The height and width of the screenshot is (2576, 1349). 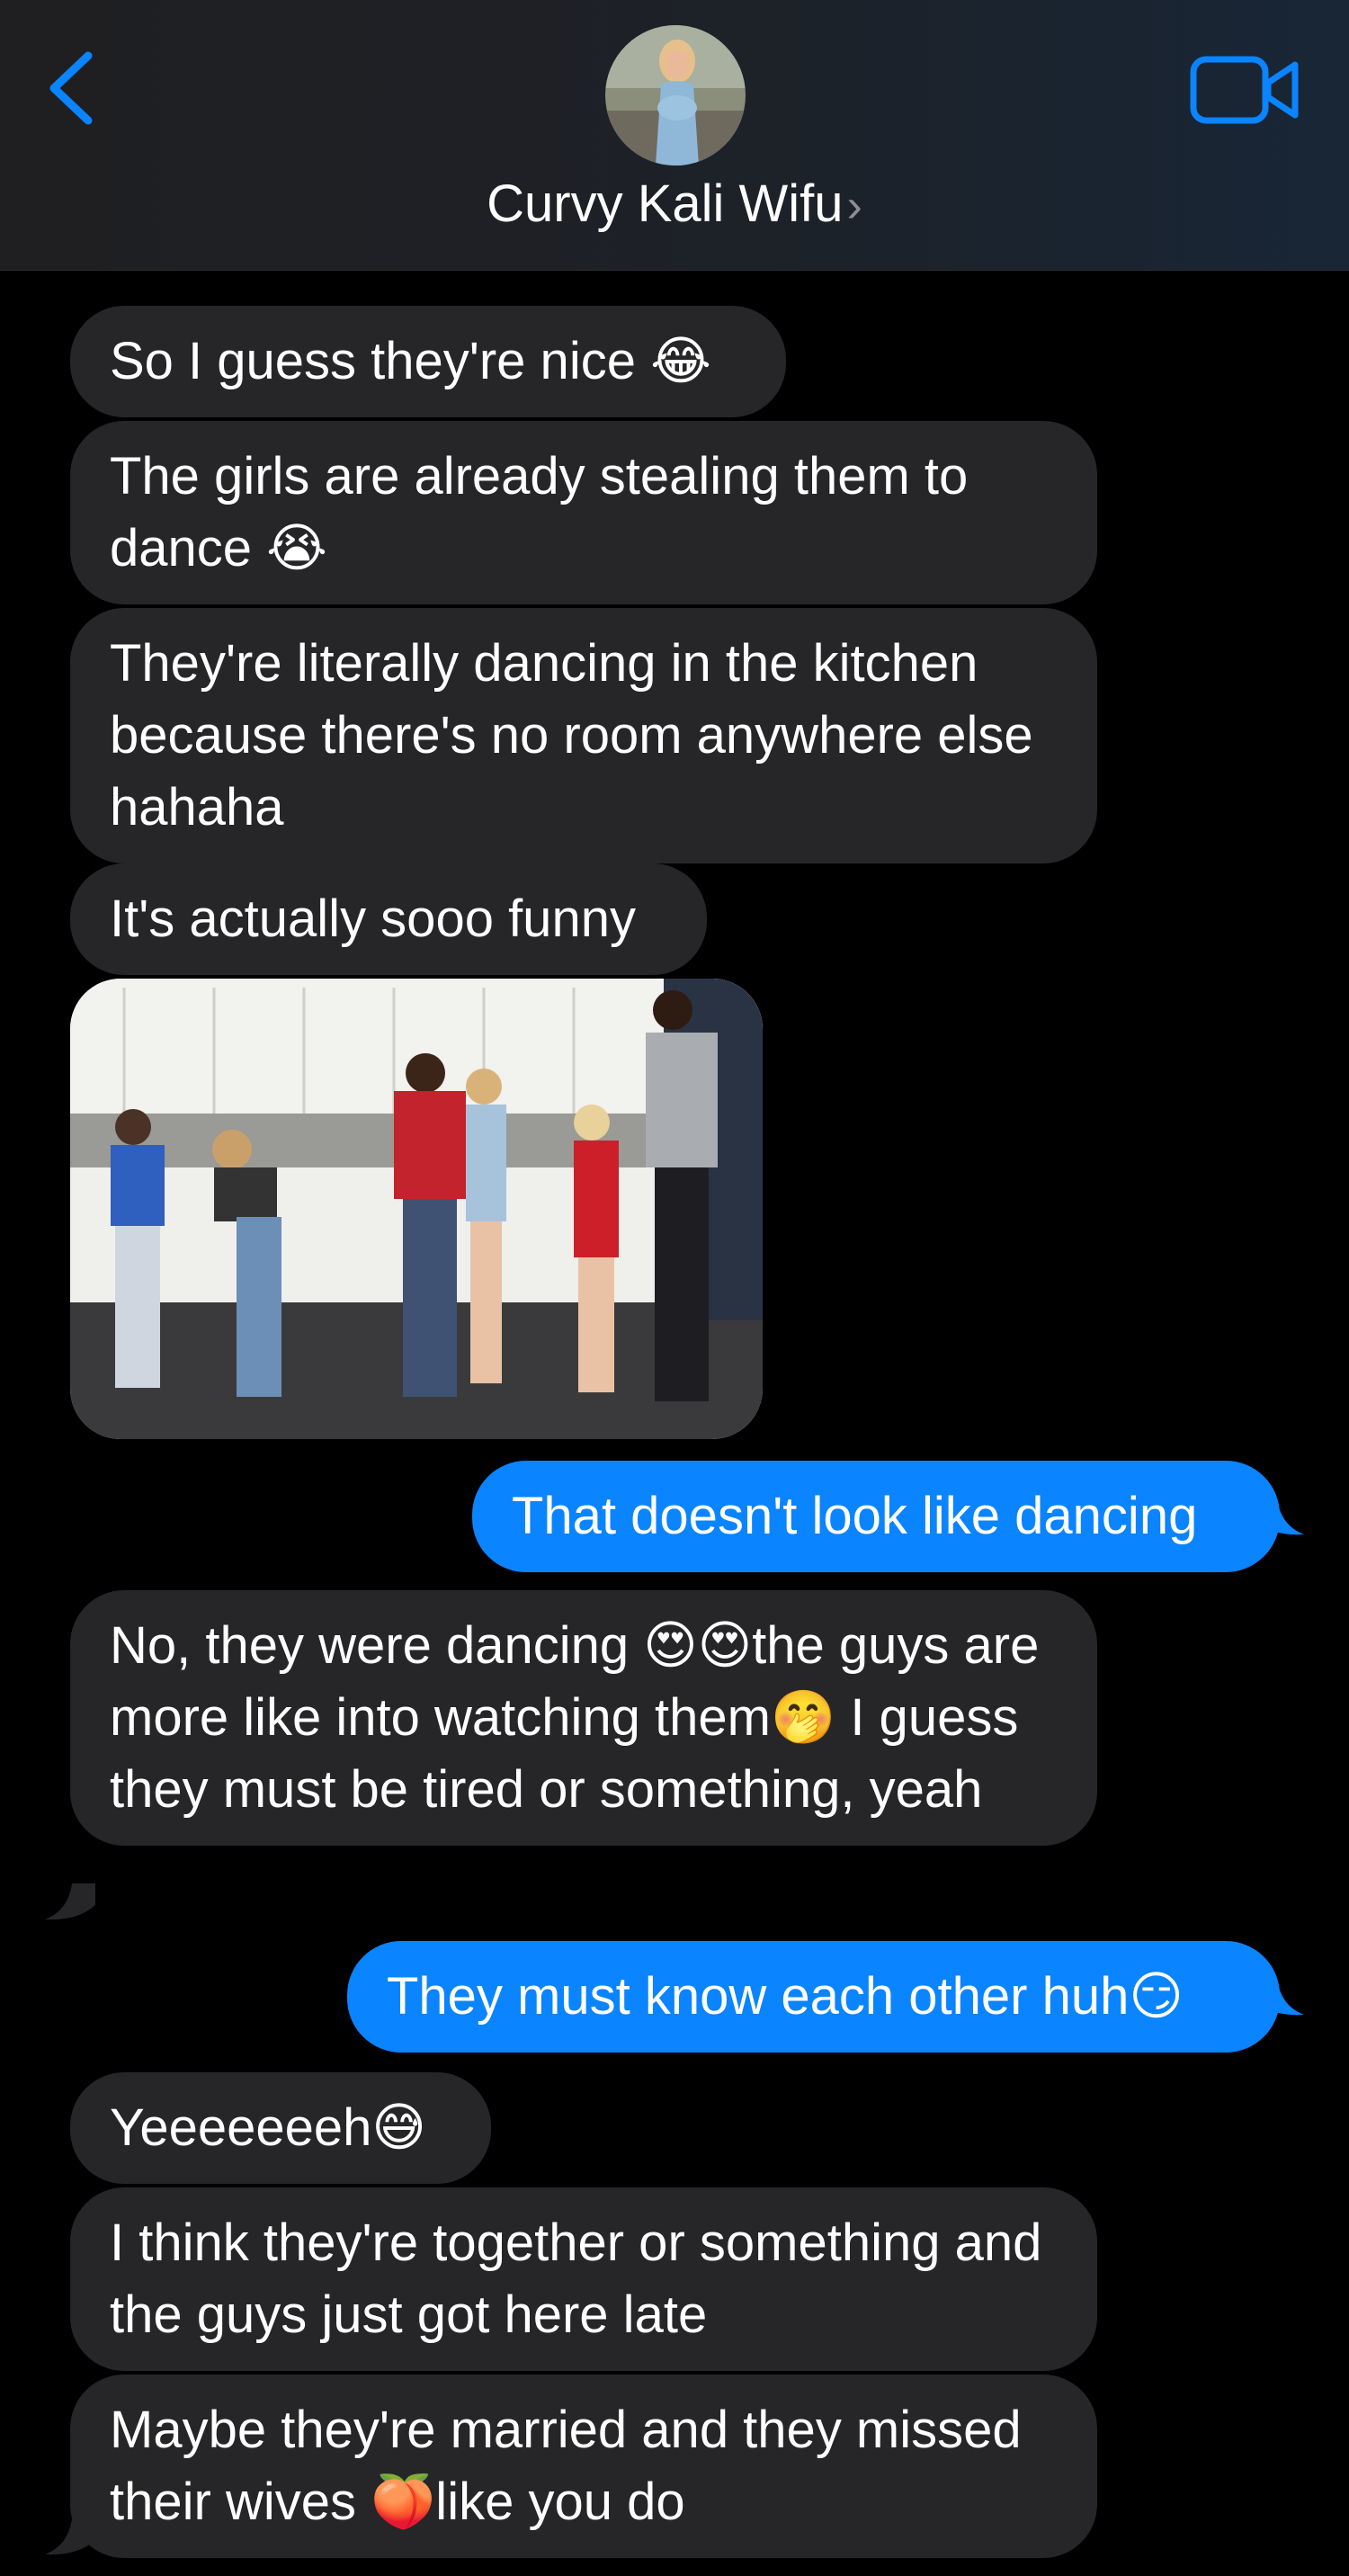 I want to click on contact-name: Curvy Kali Wifu, so click(x=665, y=203).